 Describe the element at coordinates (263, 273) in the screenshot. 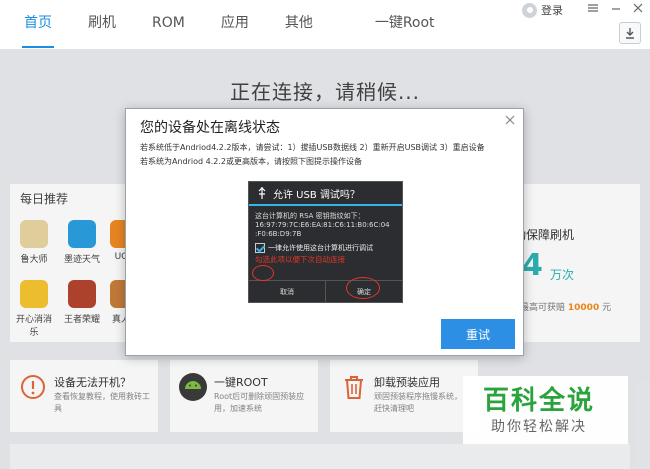

I see `checkbox-highlight-circle` at that location.